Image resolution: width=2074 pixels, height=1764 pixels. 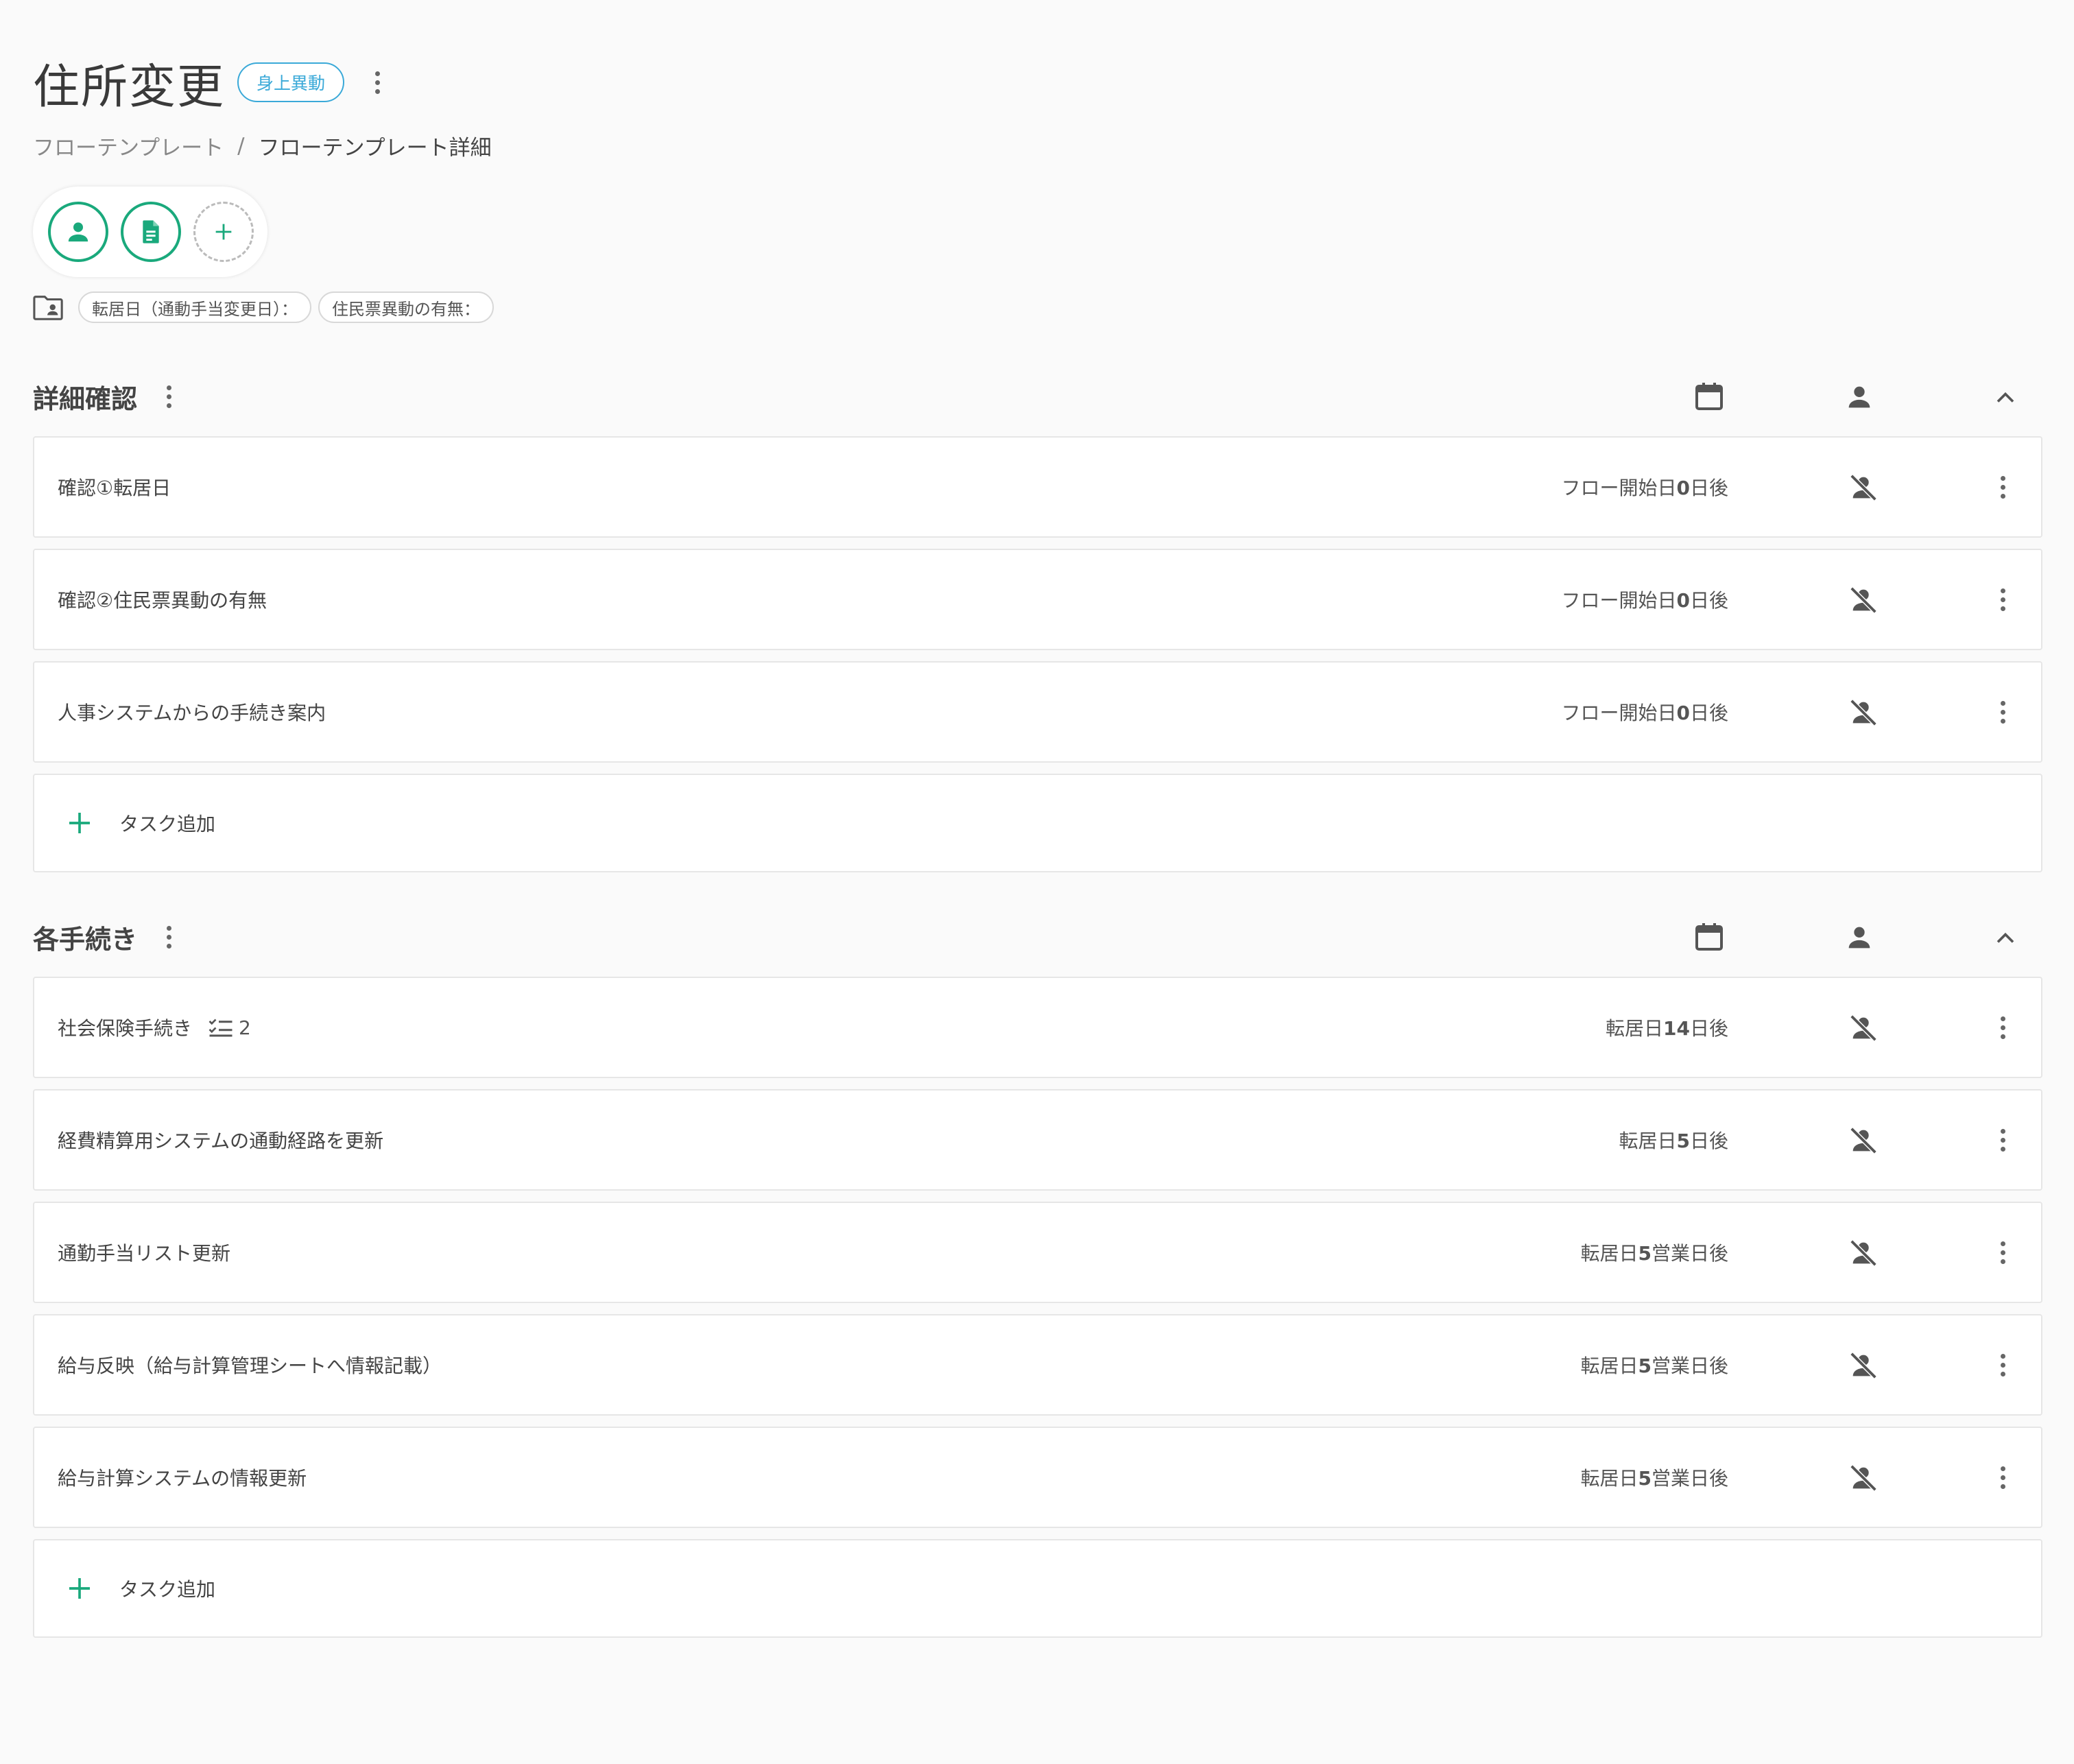 I want to click on breadcrumb-current: フローテンプレート詳細, so click(x=375, y=148).